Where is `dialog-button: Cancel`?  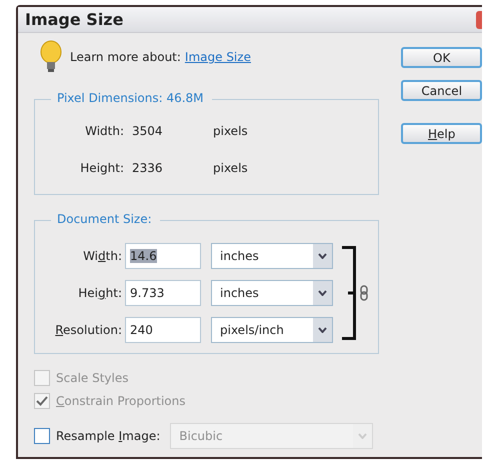 dialog-button: Cancel is located at coordinates (441, 90).